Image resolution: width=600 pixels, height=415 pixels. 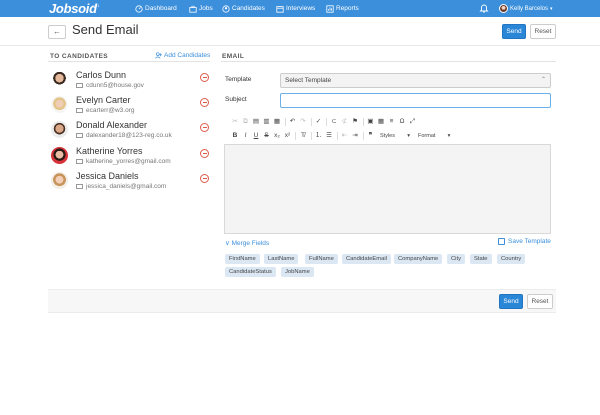 What do you see at coordinates (201, 8) in the screenshot?
I see `nav-jobs: Jobs` at bounding box center [201, 8].